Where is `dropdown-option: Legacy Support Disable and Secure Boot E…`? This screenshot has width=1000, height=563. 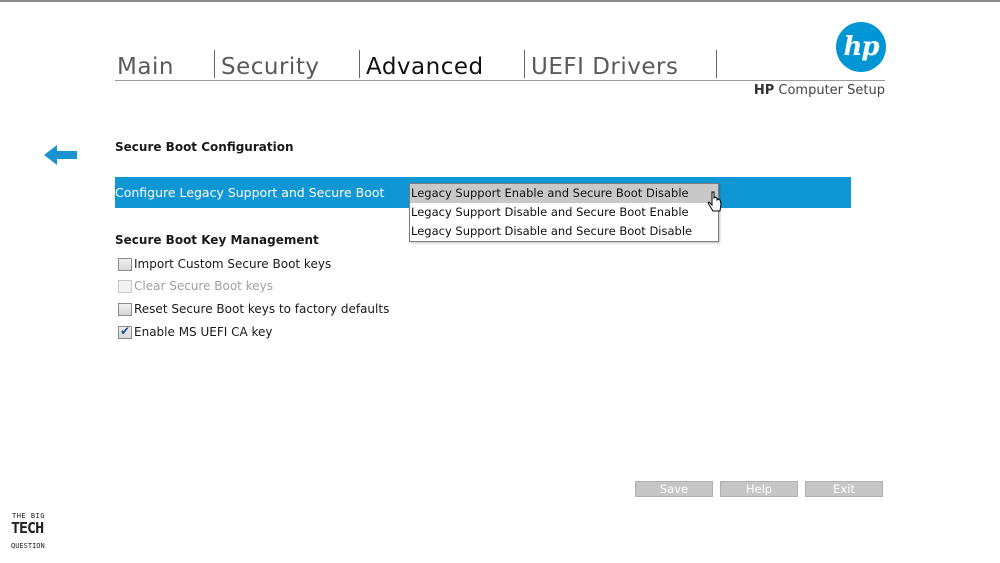 dropdown-option: Legacy Support Disable and Secure Boot E… is located at coordinates (564, 212).